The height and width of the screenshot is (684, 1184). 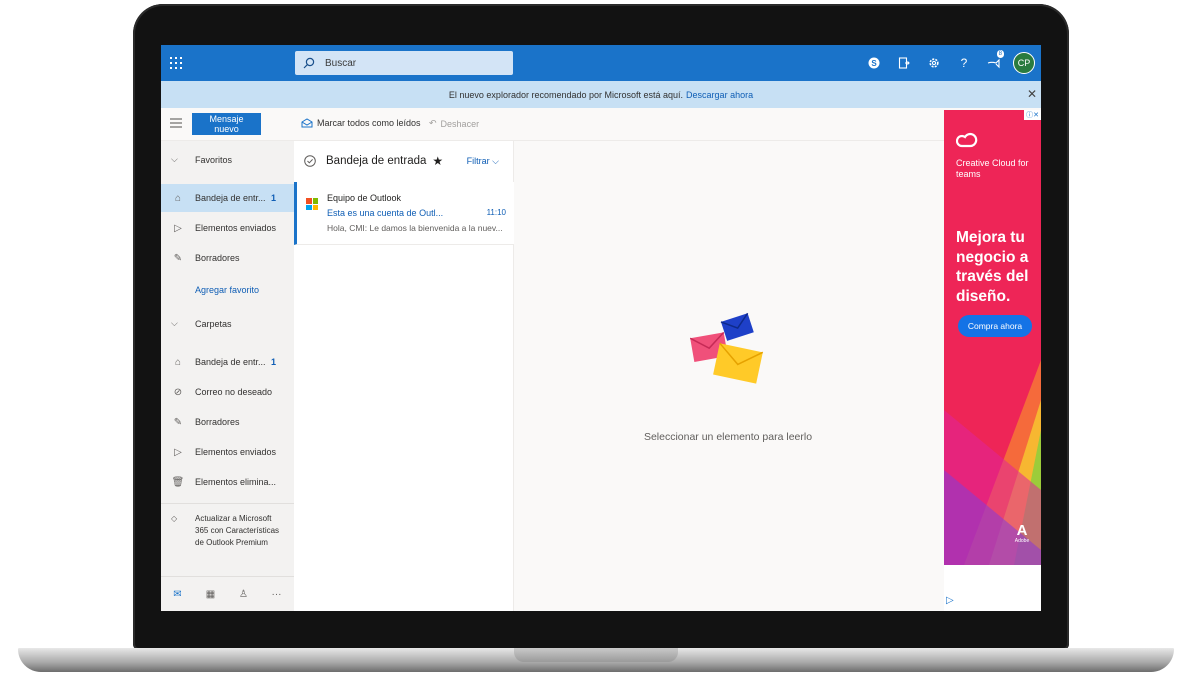 I want to click on folders-label: Carpetas, so click(x=213, y=323).